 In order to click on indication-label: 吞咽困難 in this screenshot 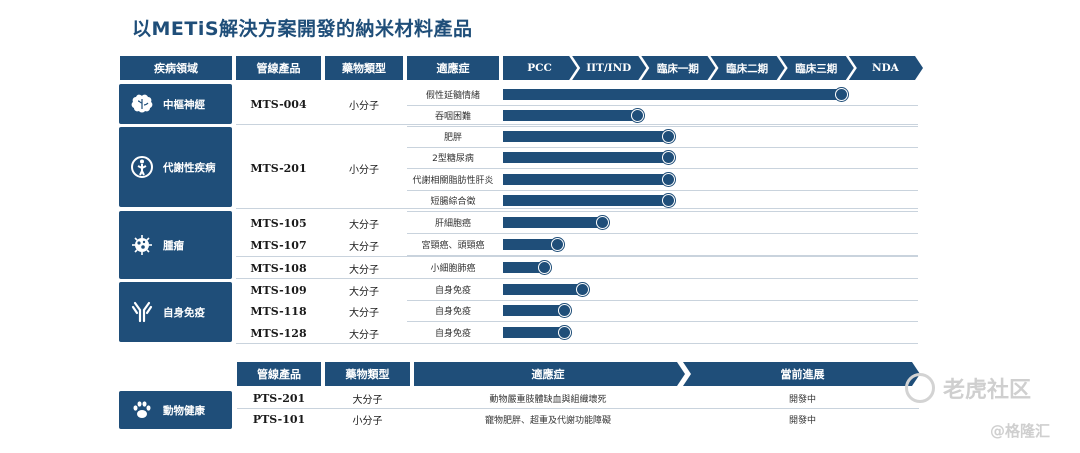, I will do `click(452, 117)`.